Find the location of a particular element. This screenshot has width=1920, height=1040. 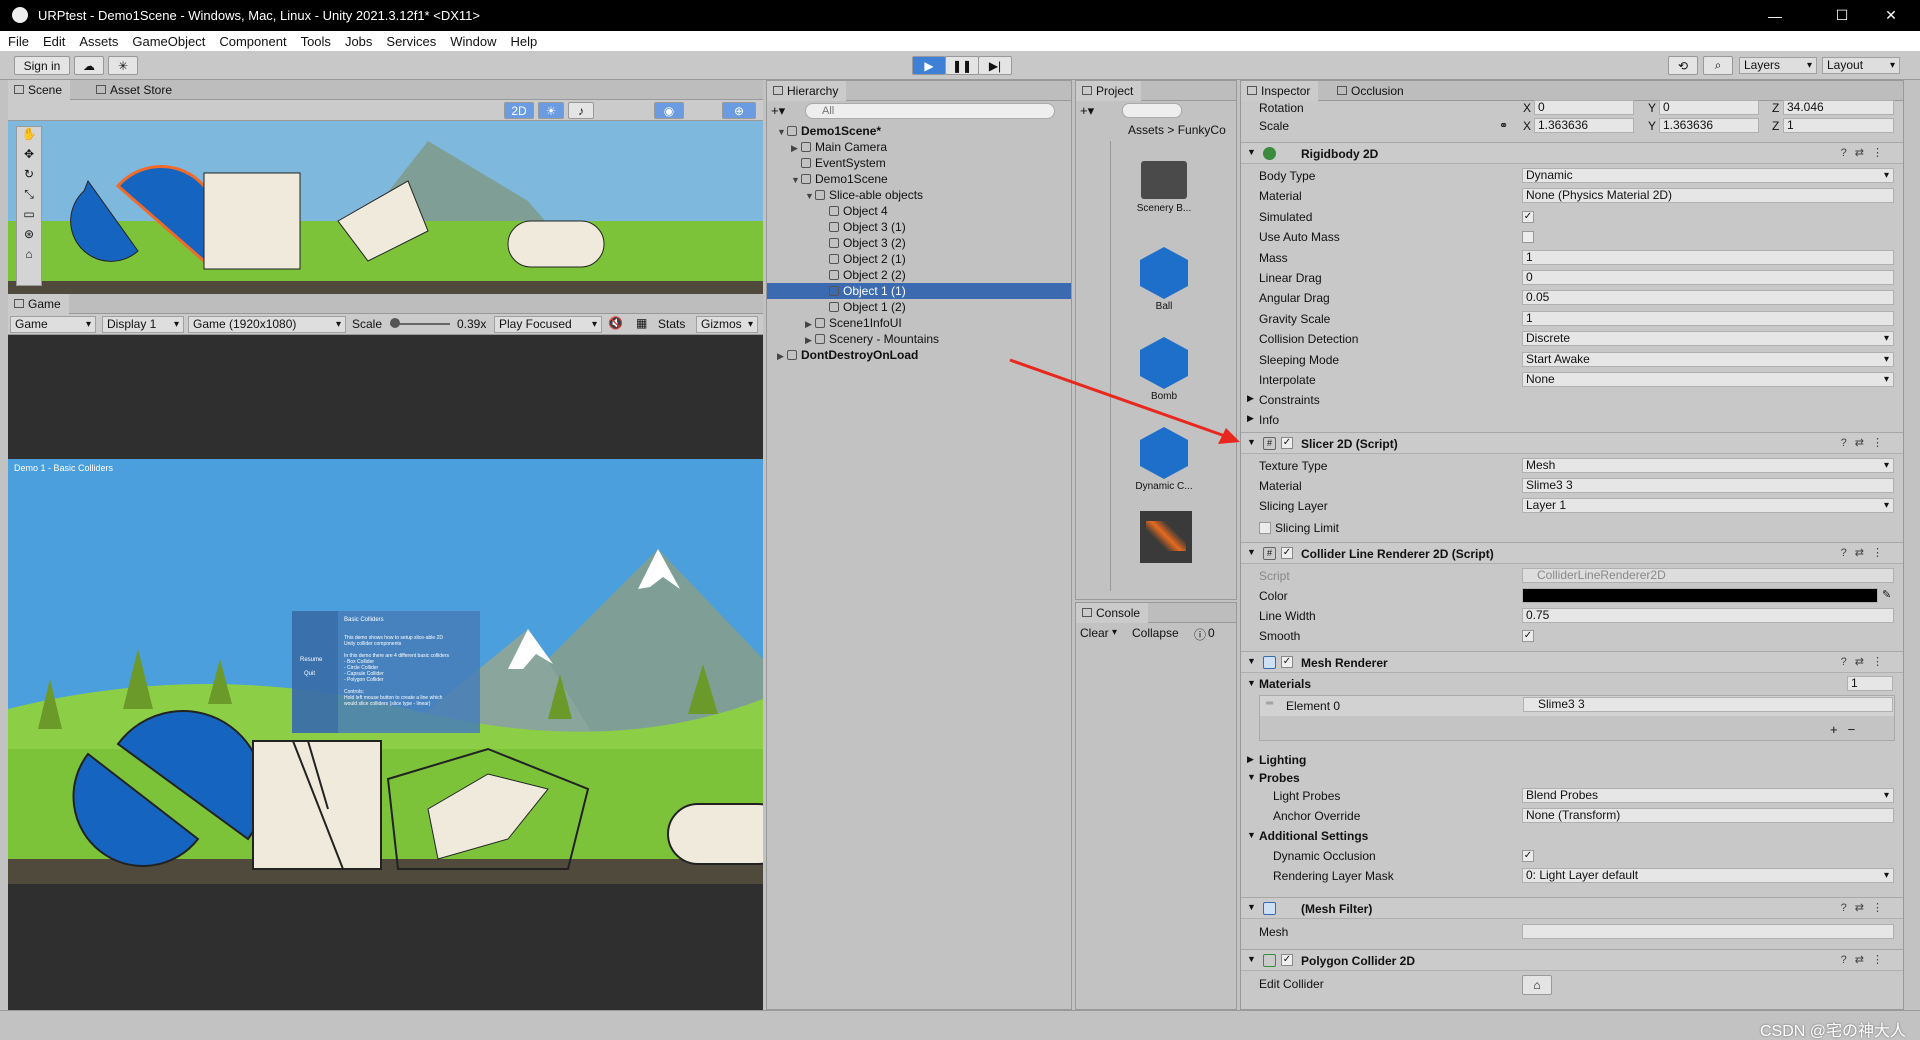

tab-inspector: Inspector is located at coordinates (1280, 91).